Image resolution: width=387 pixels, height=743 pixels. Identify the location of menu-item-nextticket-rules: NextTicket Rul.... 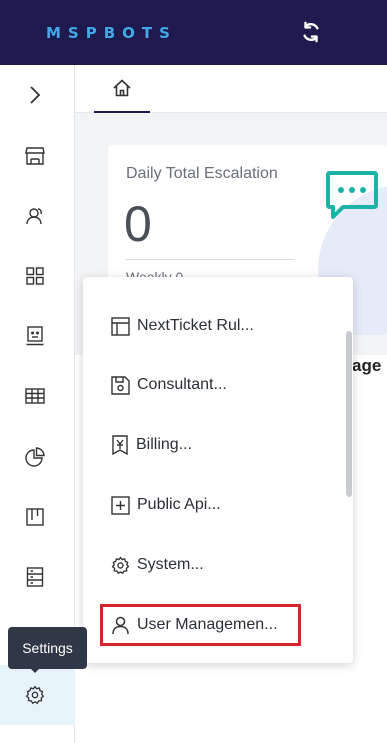
(182, 326).